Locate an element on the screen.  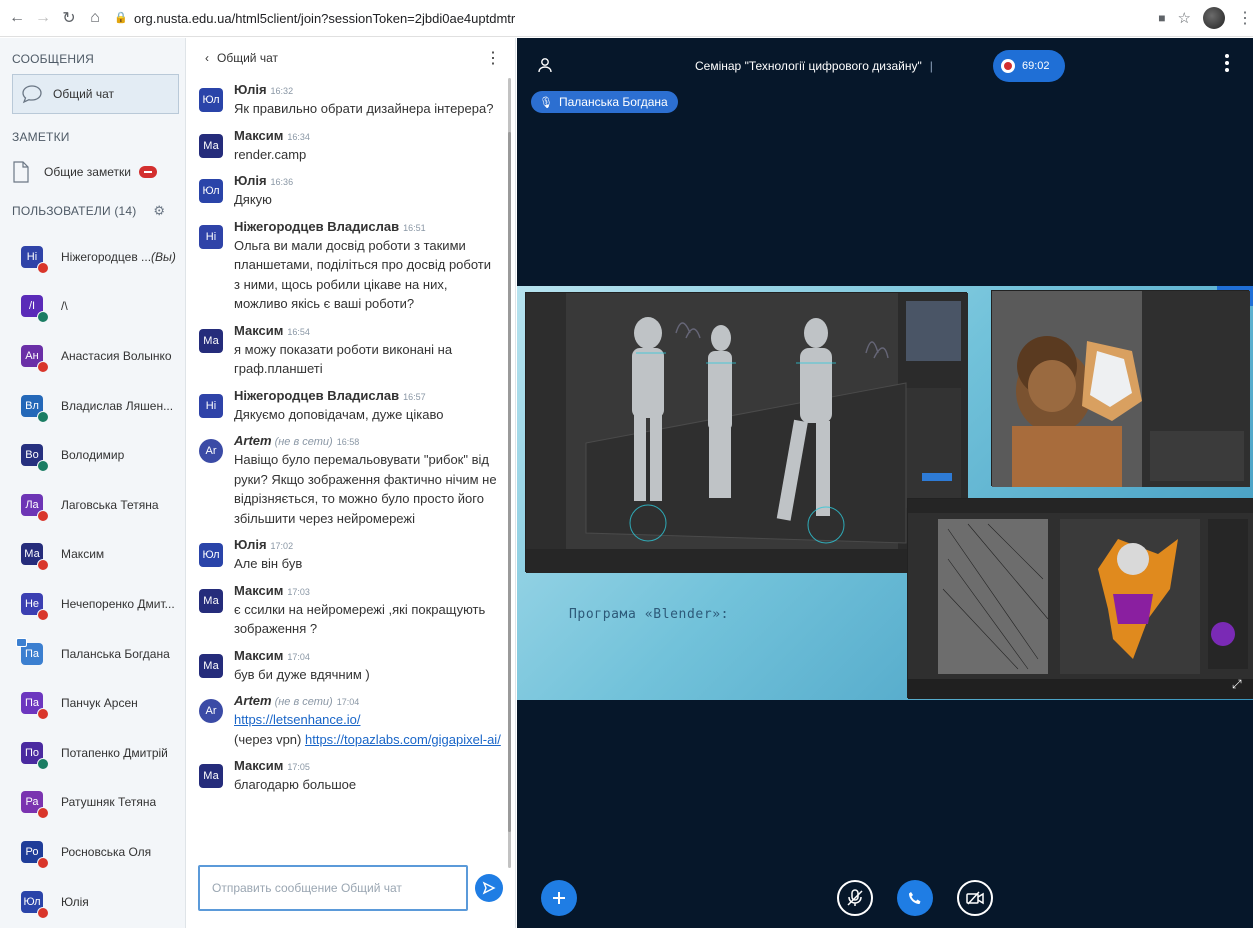
user-name: Ратушняк Тетяна is located at coordinates (109, 802).